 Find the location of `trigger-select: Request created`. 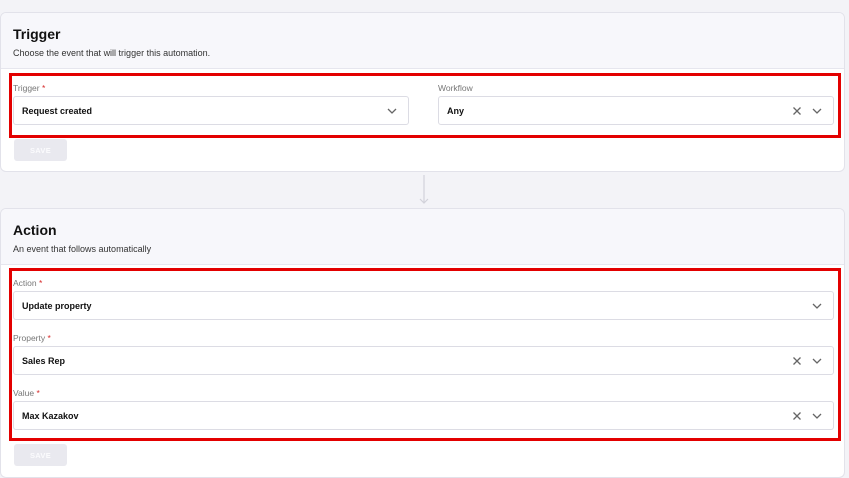

trigger-select: Request created is located at coordinates (211, 110).